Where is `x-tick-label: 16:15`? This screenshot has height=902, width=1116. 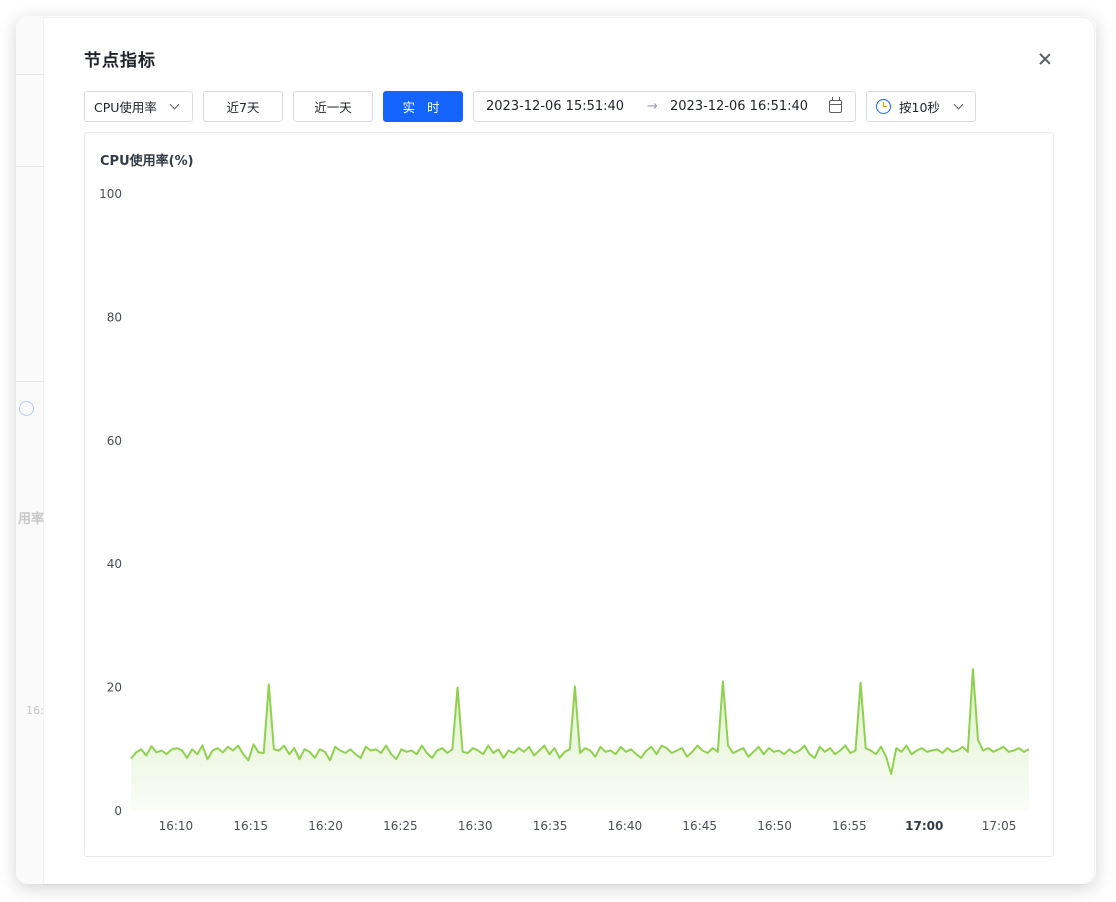
x-tick-label: 16:15 is located at coordinates (250, 826).